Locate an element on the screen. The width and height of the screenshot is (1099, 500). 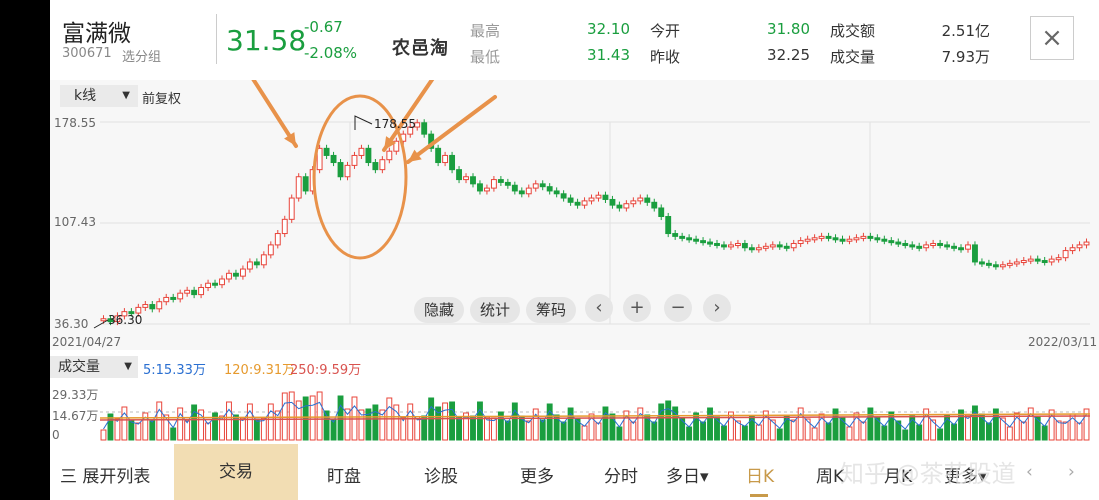
tab-watch: 盯盘 is located at coordinates (344, 474).